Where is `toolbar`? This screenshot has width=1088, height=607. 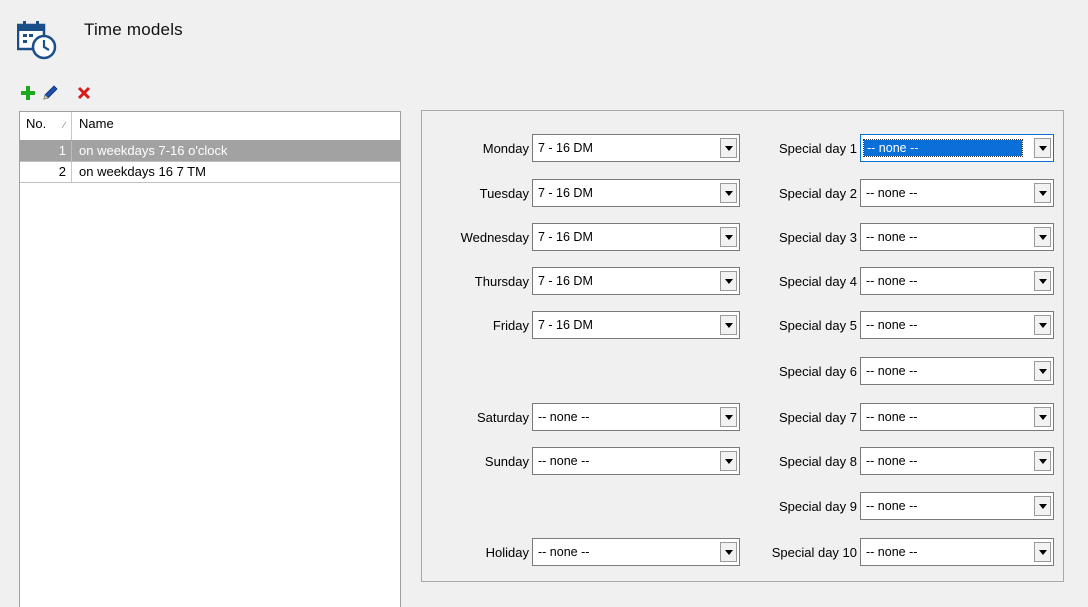
toolbar is located at coordinates (57, 93).